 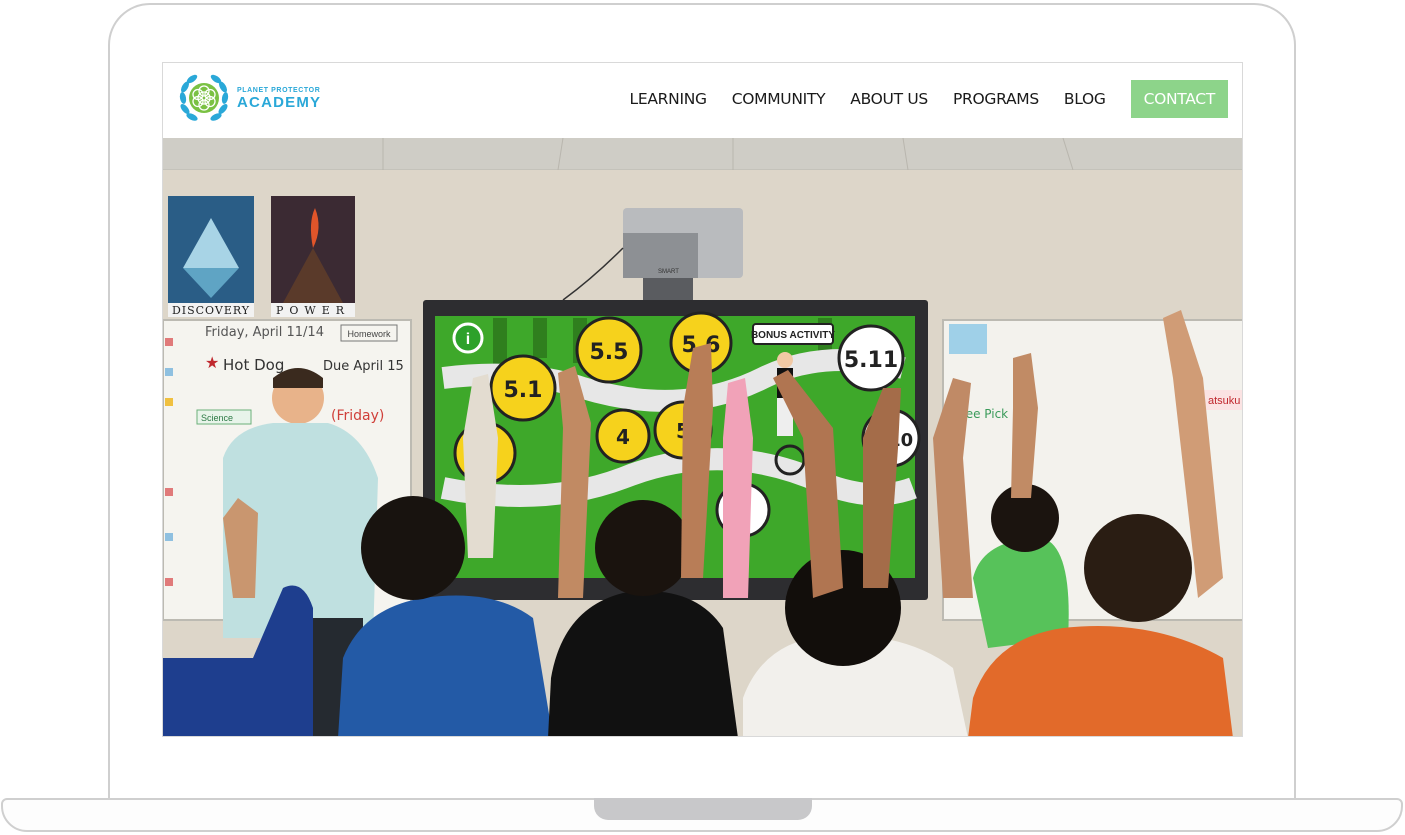 What do you see at coordinates (609, 352) in the screenshot?
I see `tile-label: 5.5` at bounding box center [609, 352].